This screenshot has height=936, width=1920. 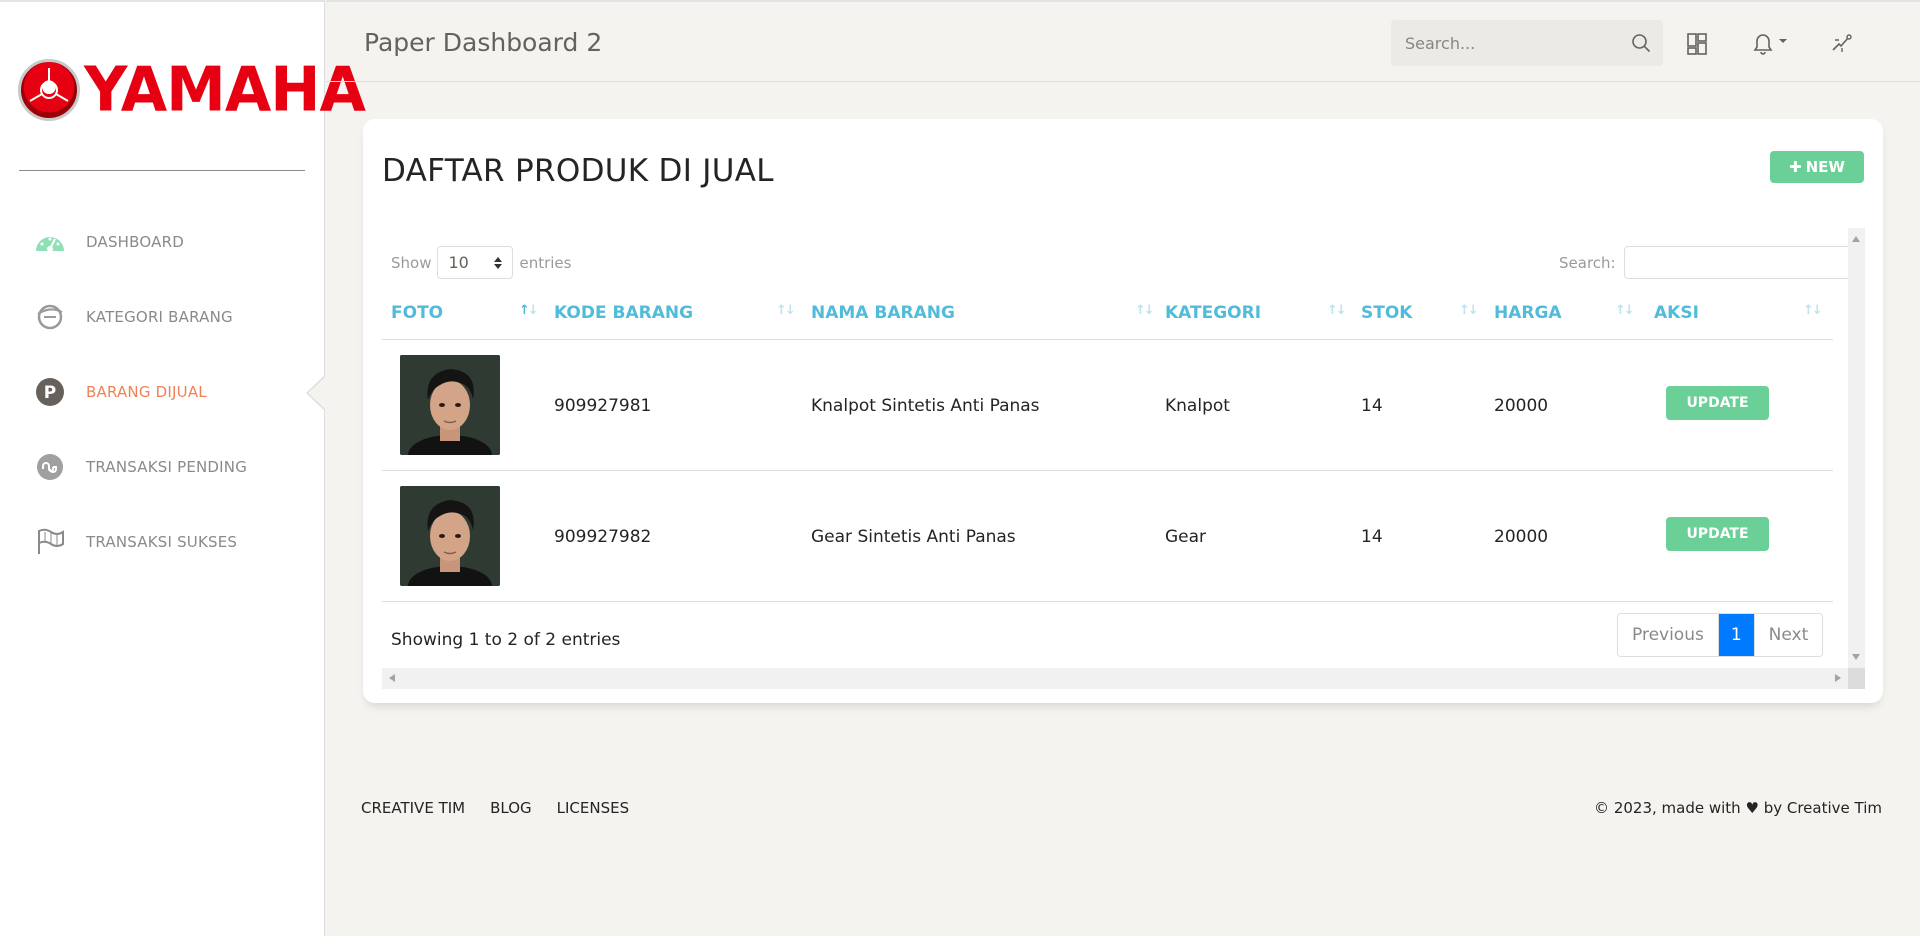 I want to click on footer-link-blog: BLOG, so click(x=511, y=808).